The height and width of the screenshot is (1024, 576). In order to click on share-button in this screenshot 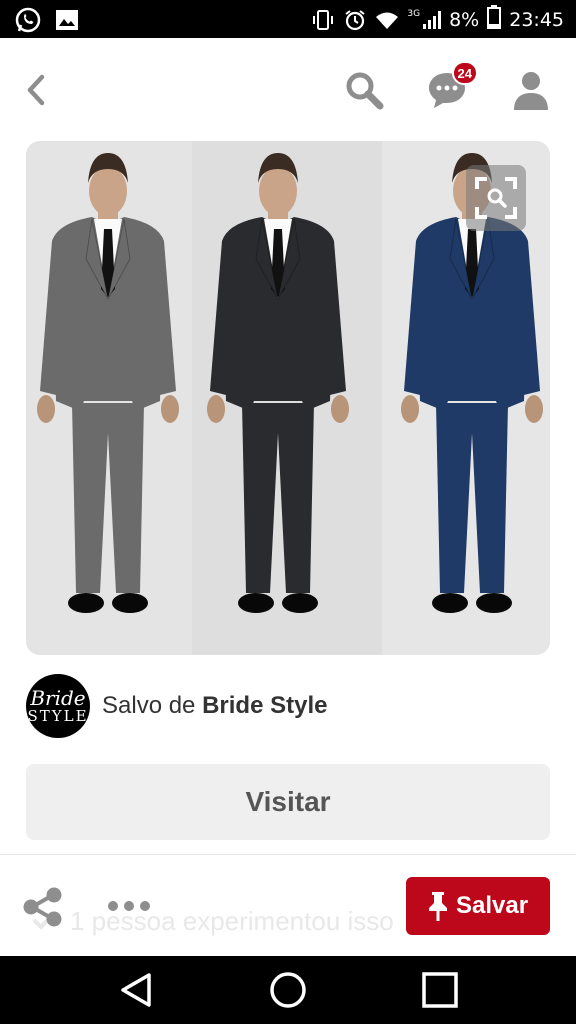, I will do `click(43, 907)`.